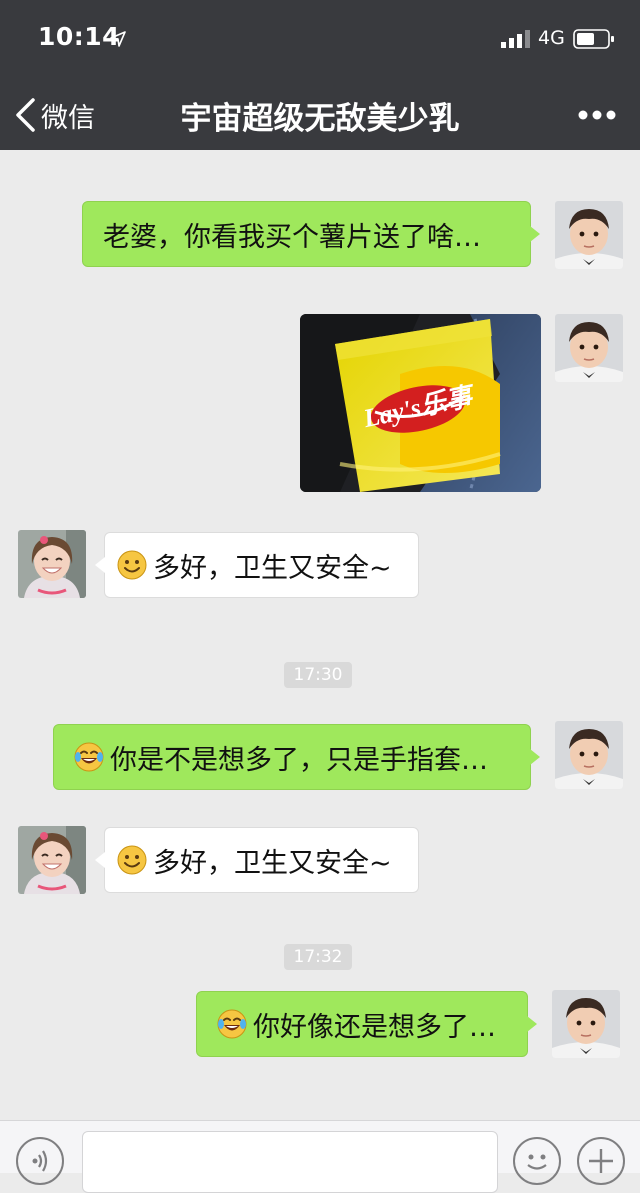  I want to click on message-input, so click(290, 1162).